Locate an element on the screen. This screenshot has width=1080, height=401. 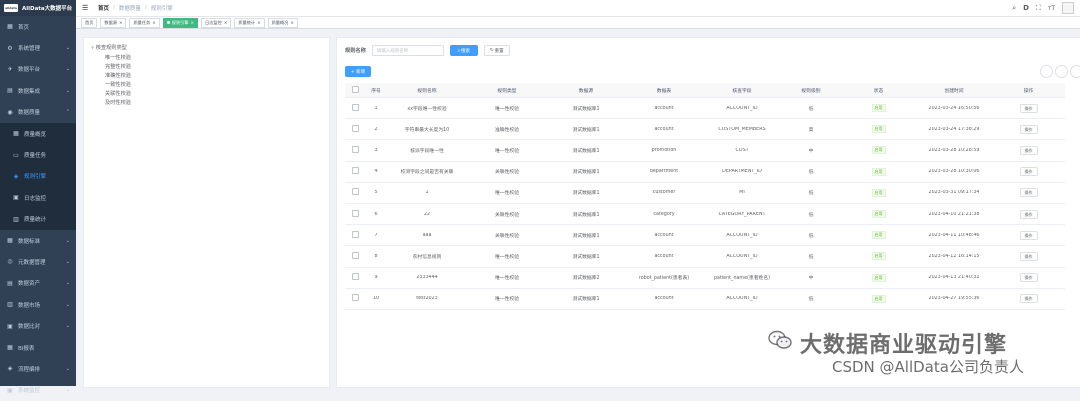
tag-1: 数据源 × is located at coordinates (113, 22).